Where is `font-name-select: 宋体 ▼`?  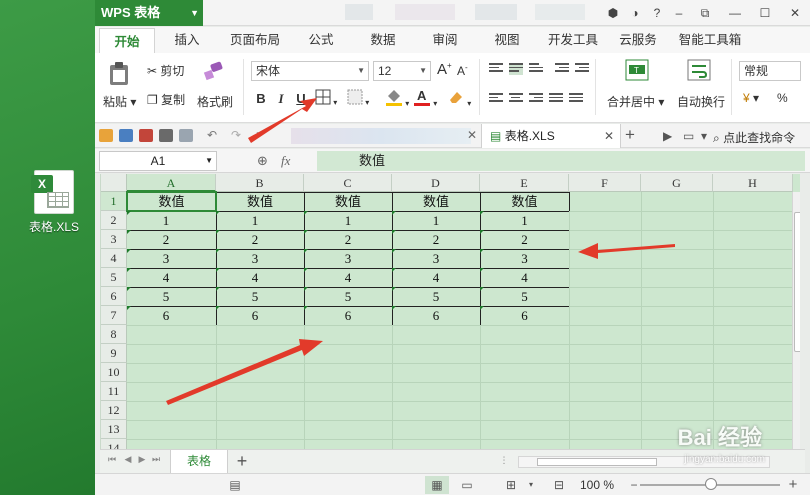
font-name-select: 宋体 ▼ is located at coordinates (310, 71).